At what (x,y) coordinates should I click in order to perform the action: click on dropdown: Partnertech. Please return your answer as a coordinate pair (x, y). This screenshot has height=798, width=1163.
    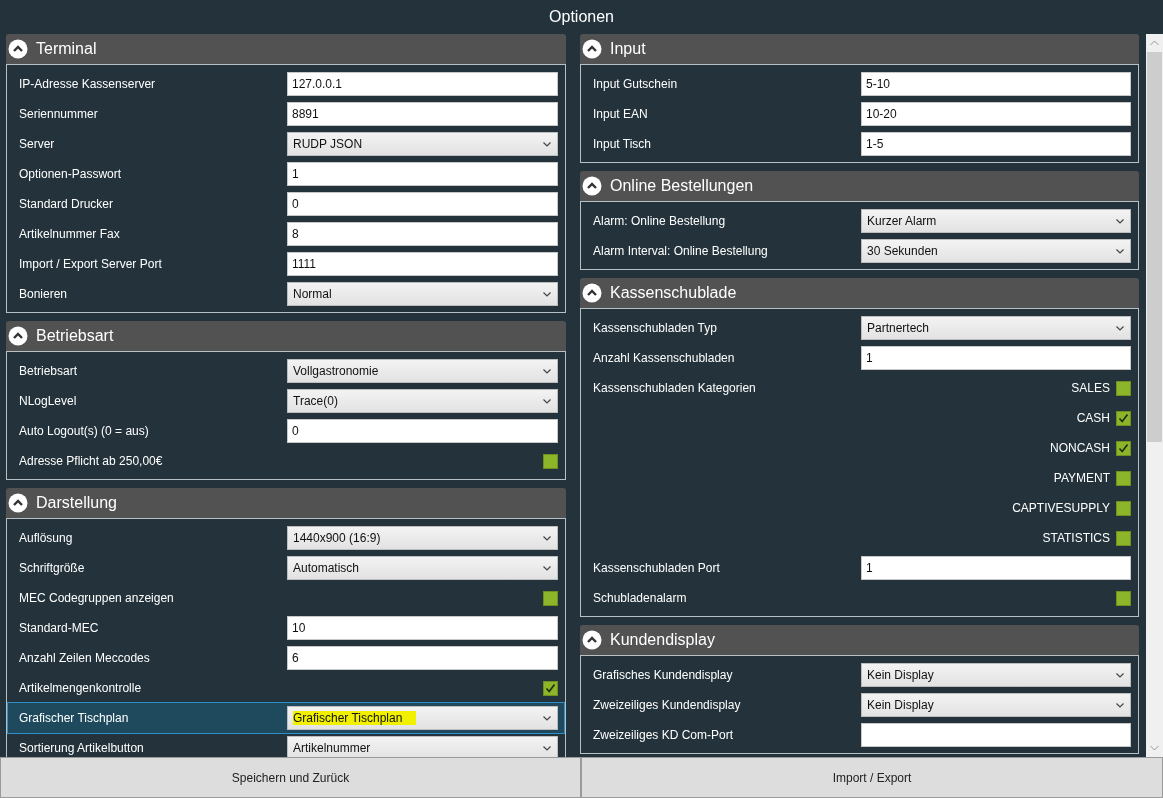
    Looking at the image, I should click on (996, 328).